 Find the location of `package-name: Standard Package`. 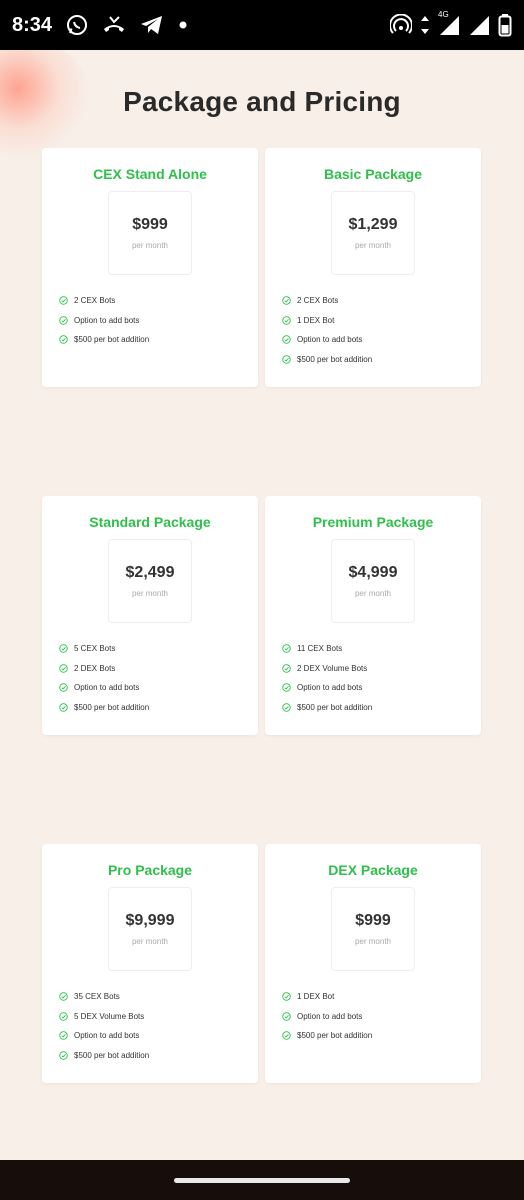

package-name: Standard Package is located at coordinates (150, 522).